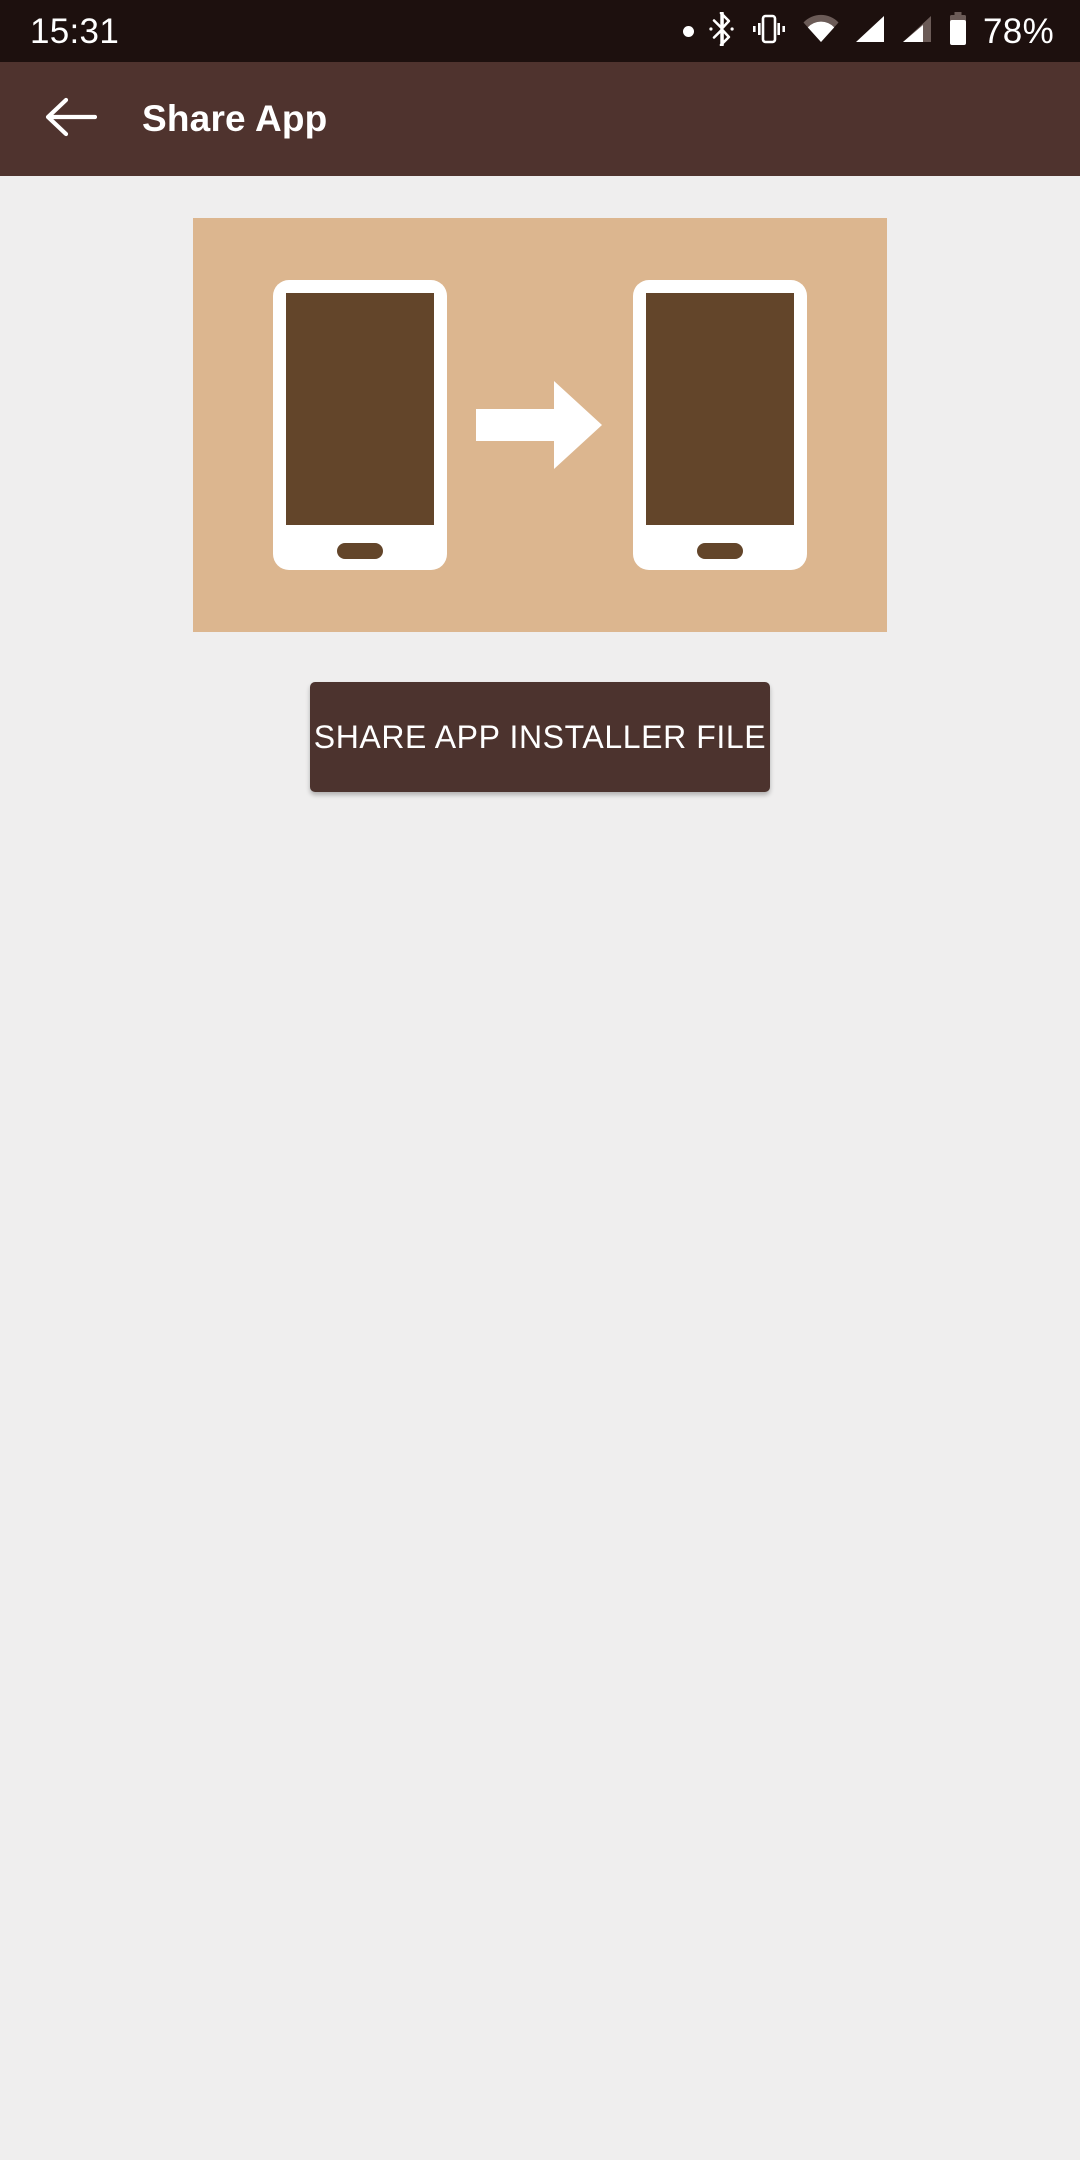 The height and width of the screenshot is (2160, 1080). Describe the element at coordinates (540, 31) in the screenshot. I see `status-bar: 15:31 78%` at that location.